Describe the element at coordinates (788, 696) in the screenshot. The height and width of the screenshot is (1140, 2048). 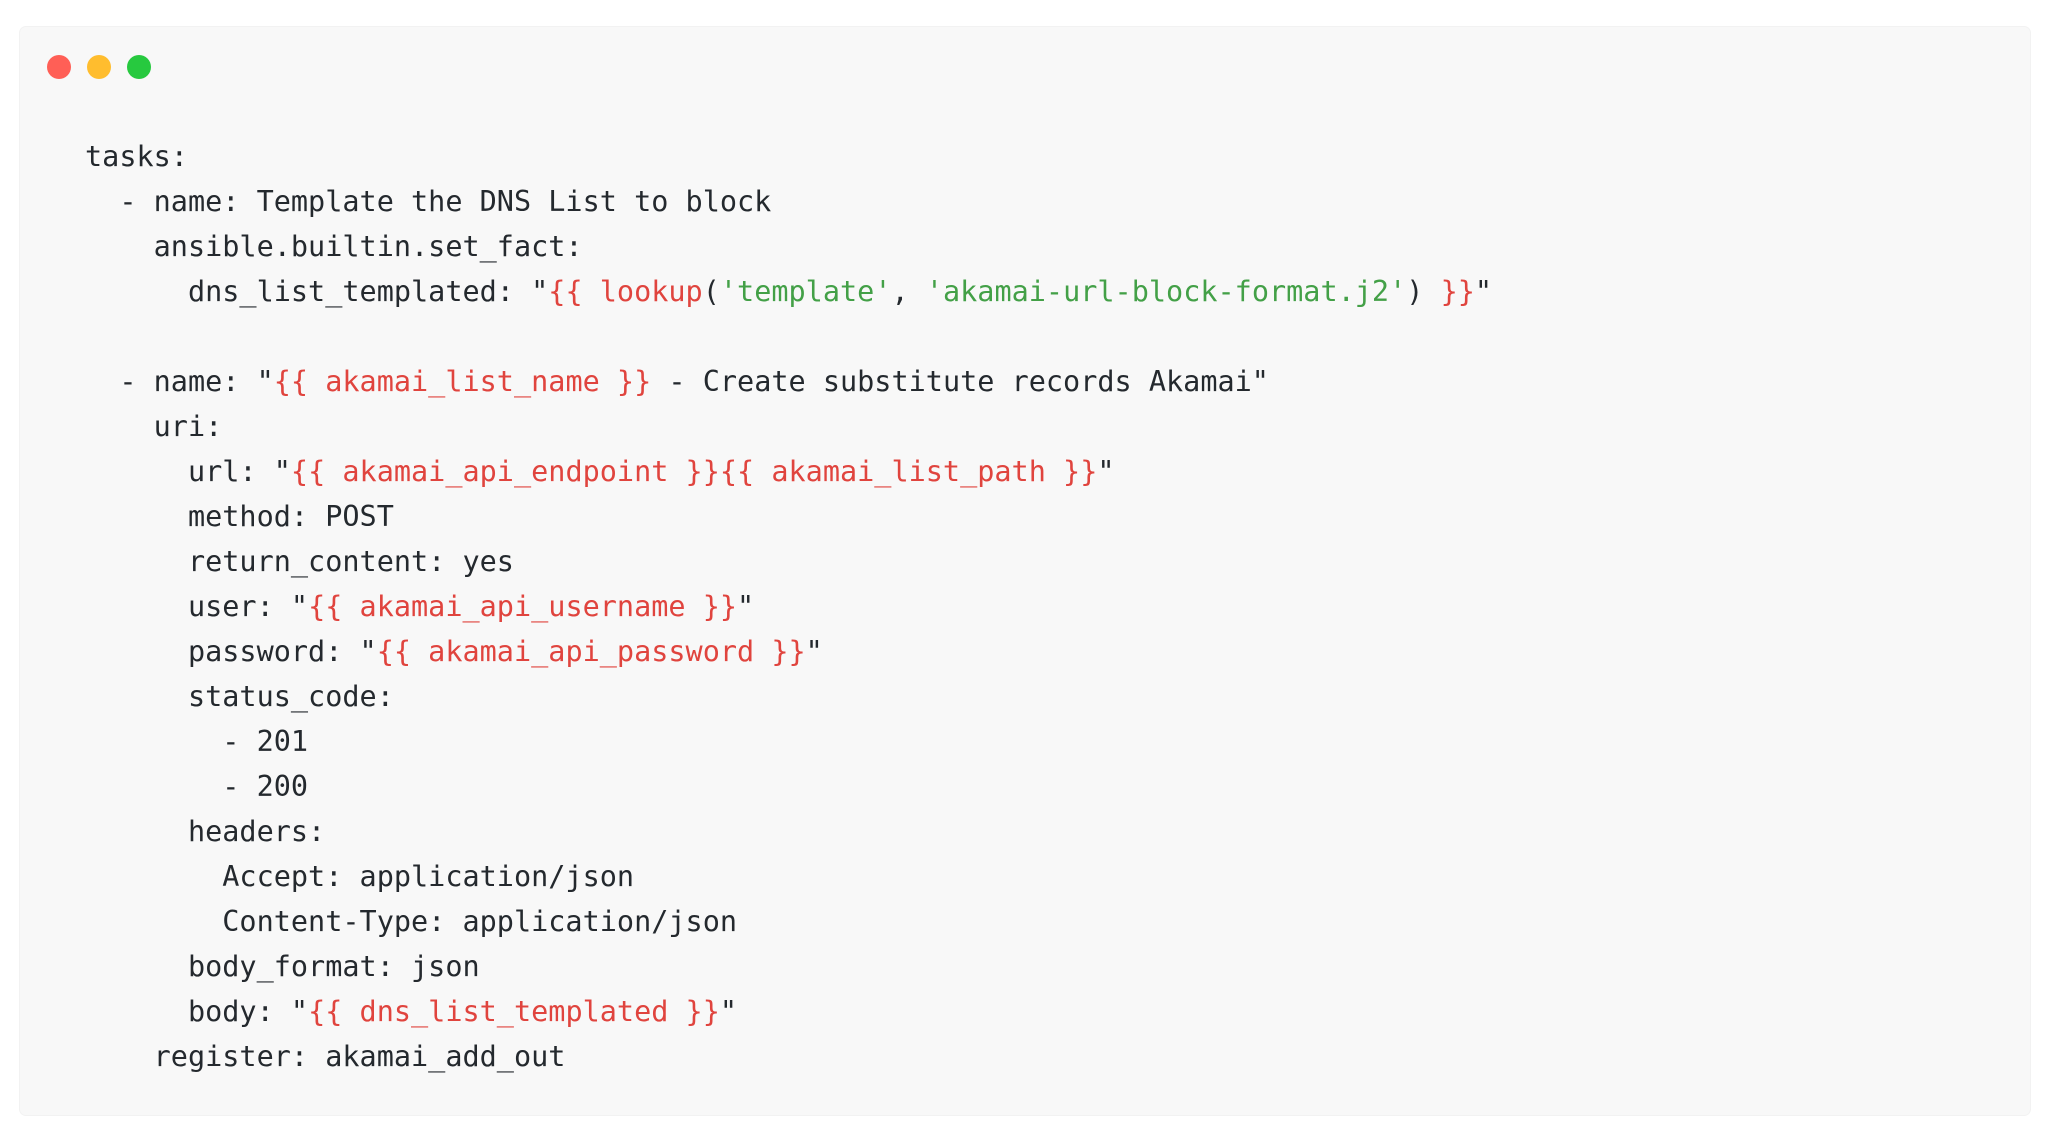
I see `code-line: status_code:` at that location.